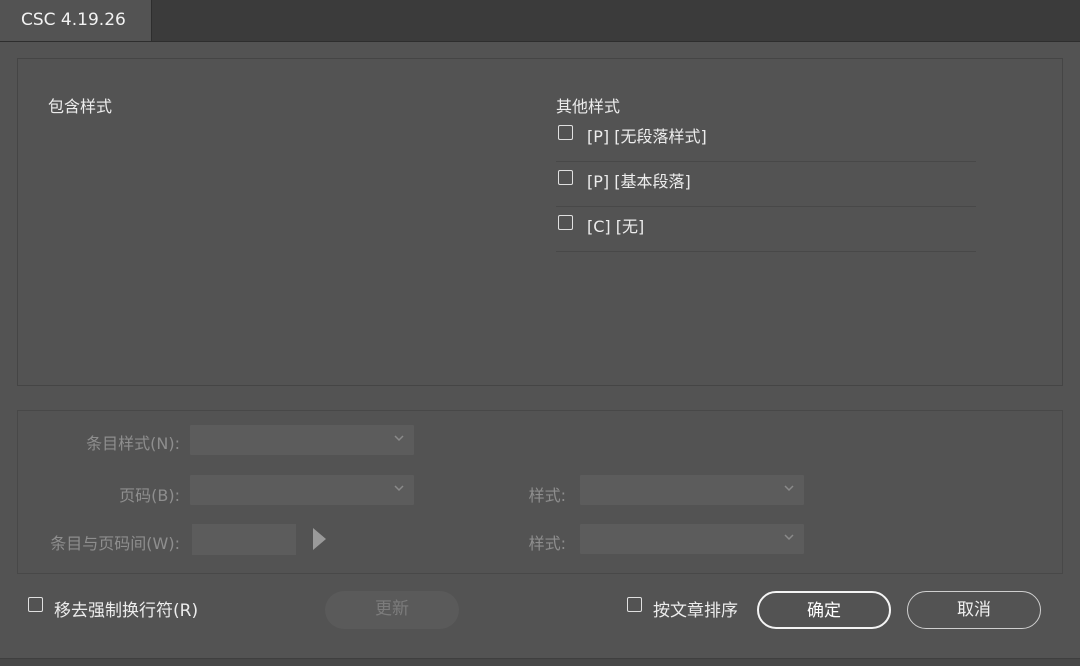 The image size is (1080, 666). Describe the element at coordinates (80, 106) in the screenshot. I see `included-styles-heading: 包含样式` at that location.